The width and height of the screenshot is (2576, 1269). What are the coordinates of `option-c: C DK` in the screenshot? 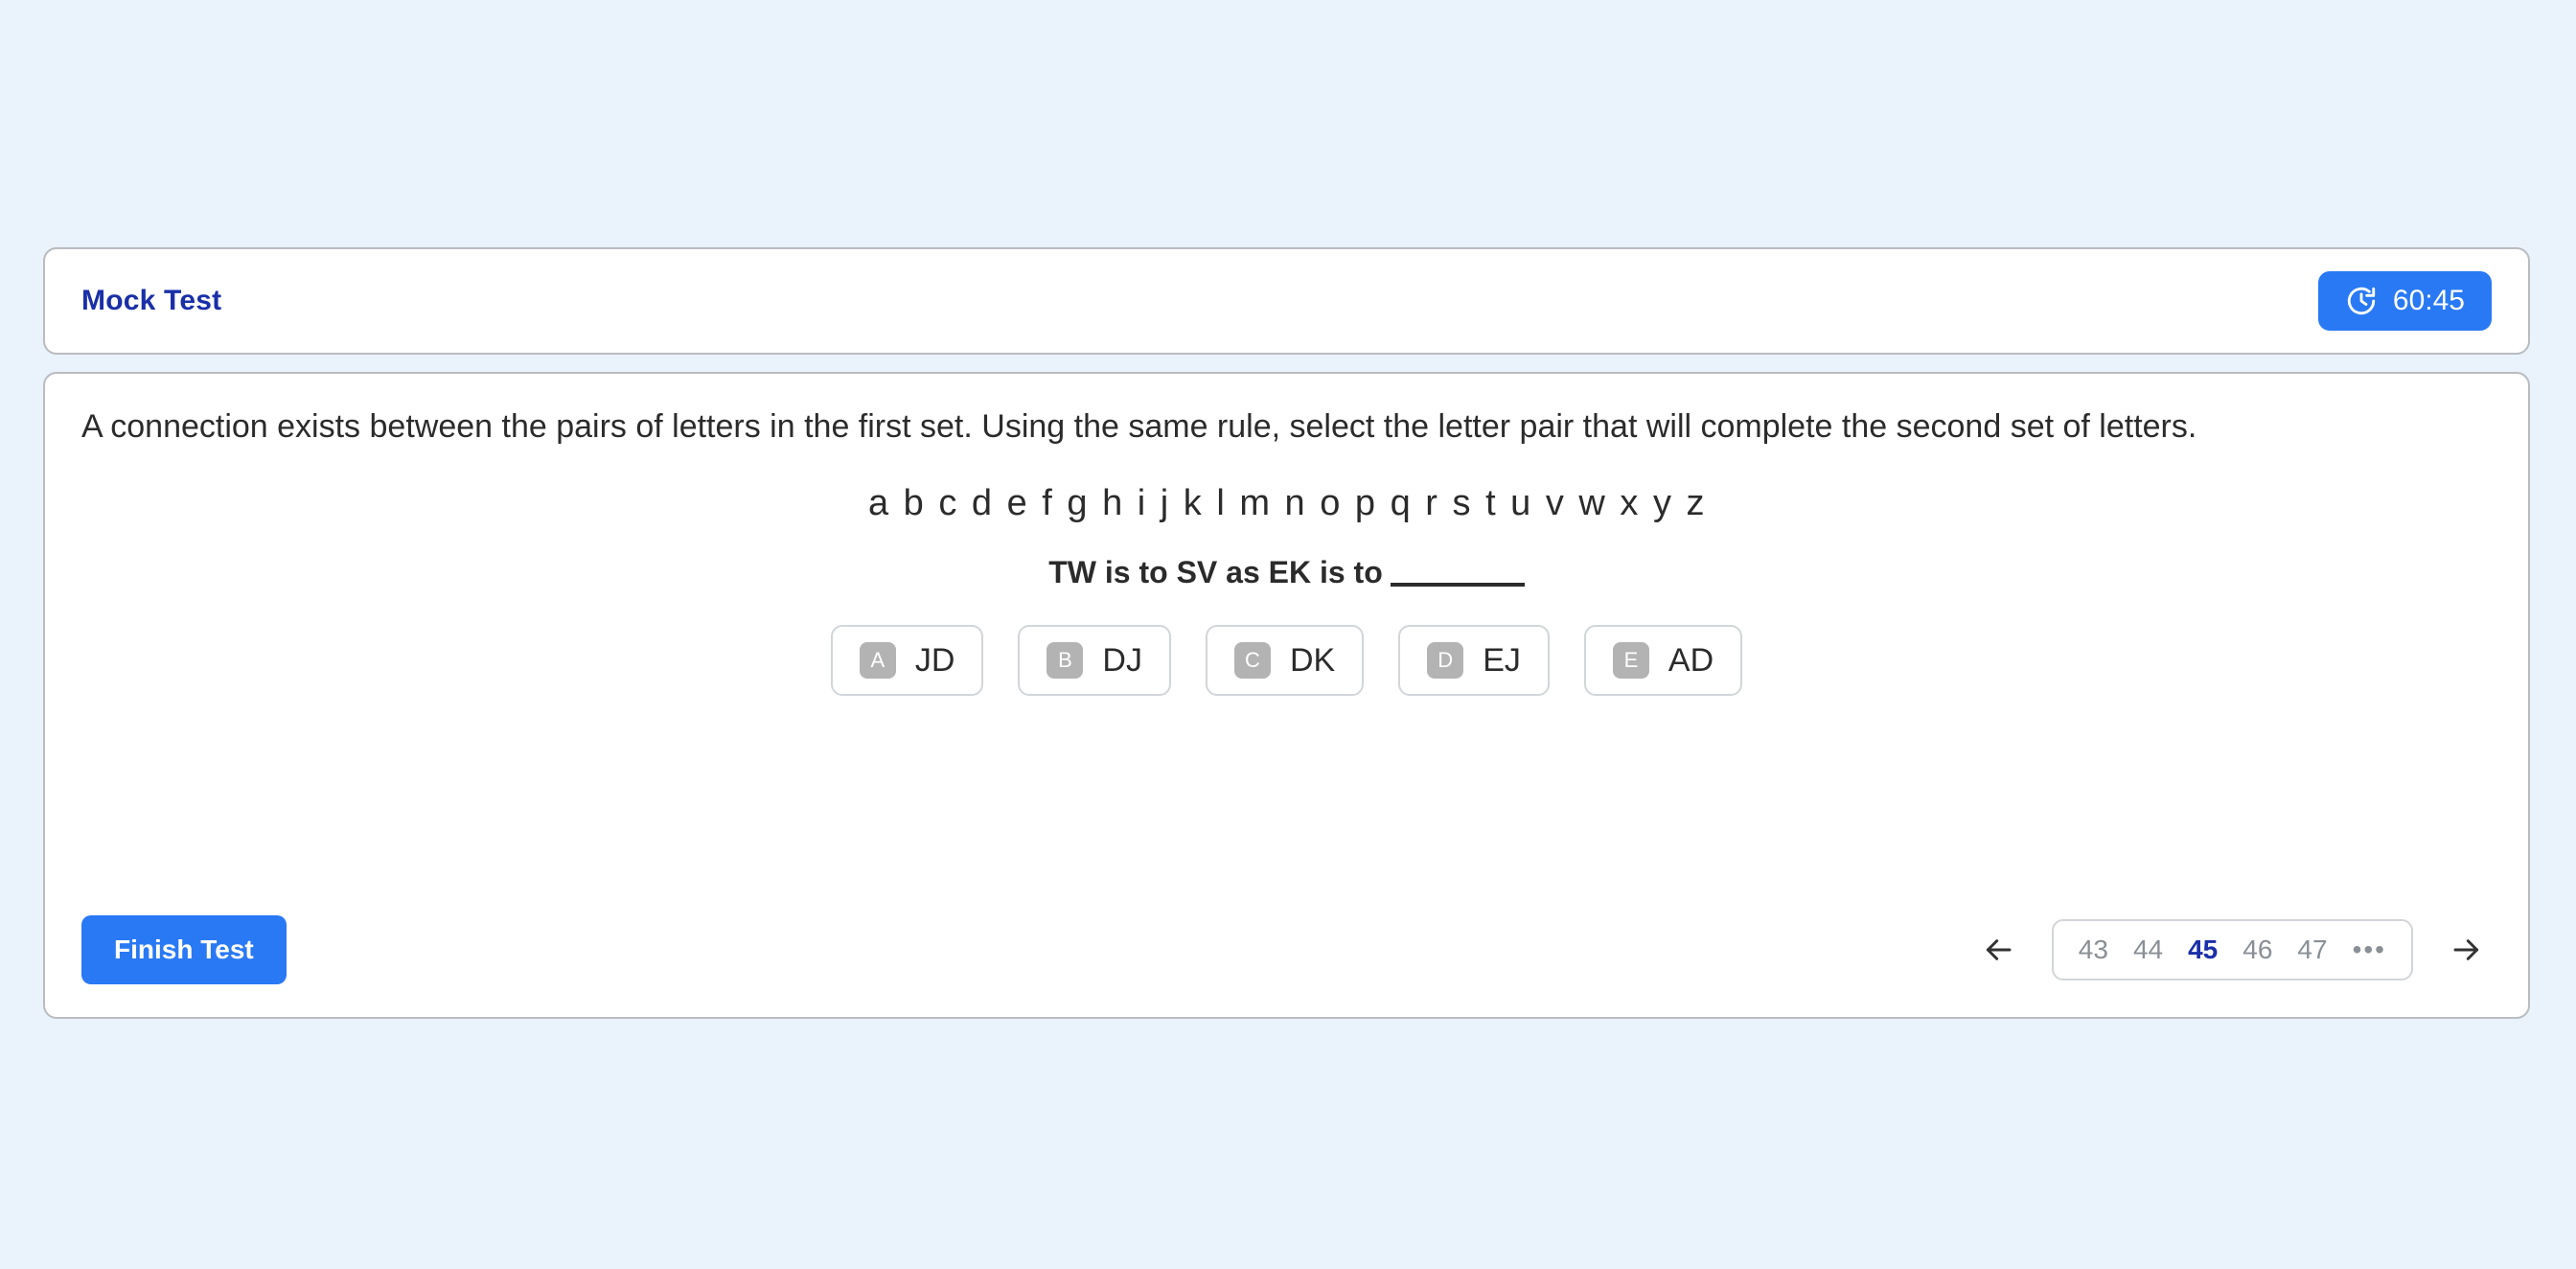 It's located at (1285, 660).